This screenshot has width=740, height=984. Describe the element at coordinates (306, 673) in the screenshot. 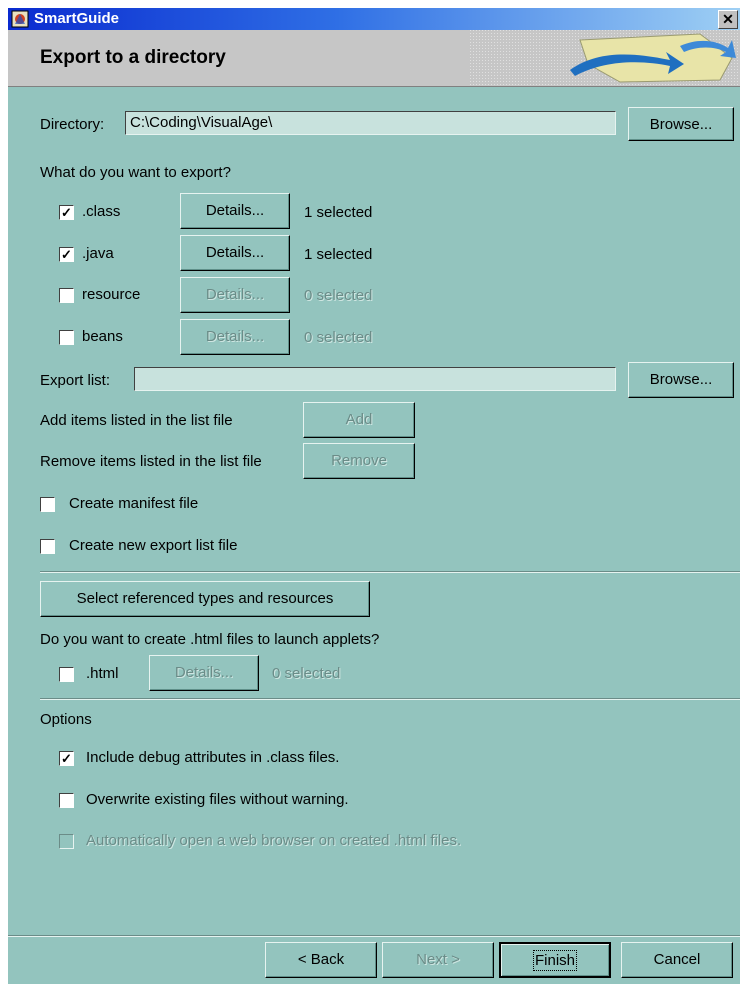

I see `html-count: 0 selected` at that location.